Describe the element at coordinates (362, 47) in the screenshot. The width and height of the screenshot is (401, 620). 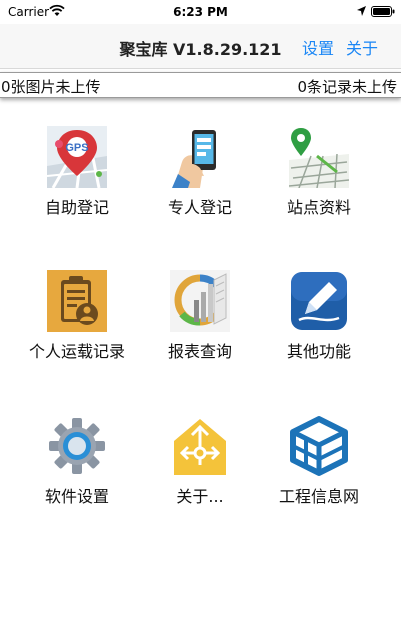
I see `about-button: 关于` at that location.